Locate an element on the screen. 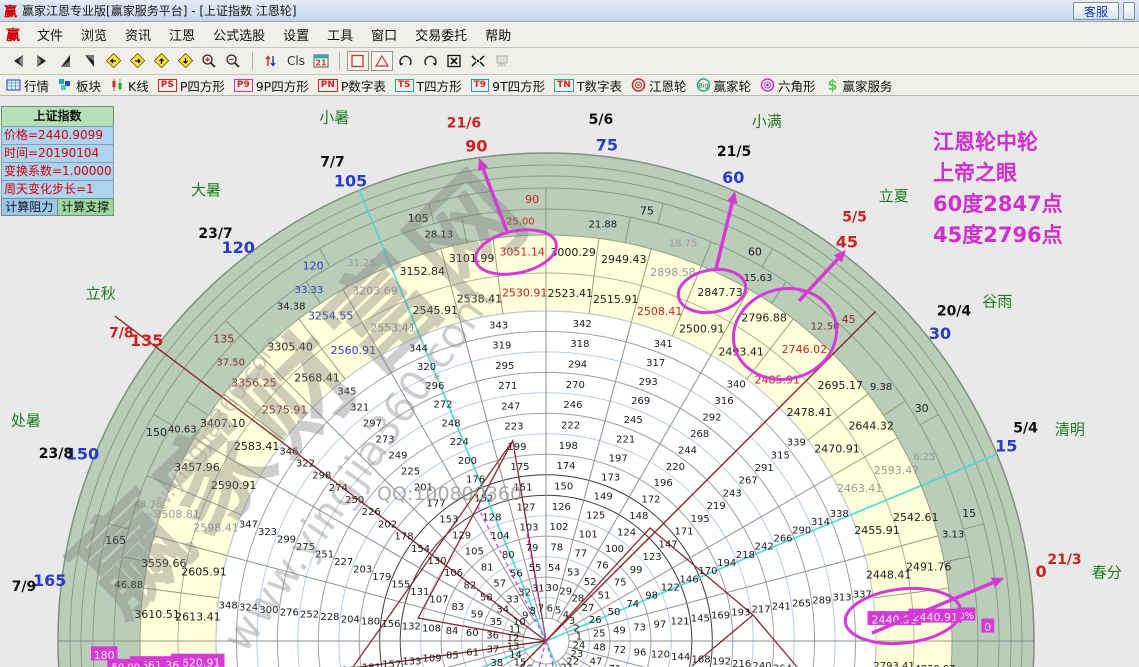  view-tab-江恩轮: 江恩轮 is located at coordinates (659, 85).